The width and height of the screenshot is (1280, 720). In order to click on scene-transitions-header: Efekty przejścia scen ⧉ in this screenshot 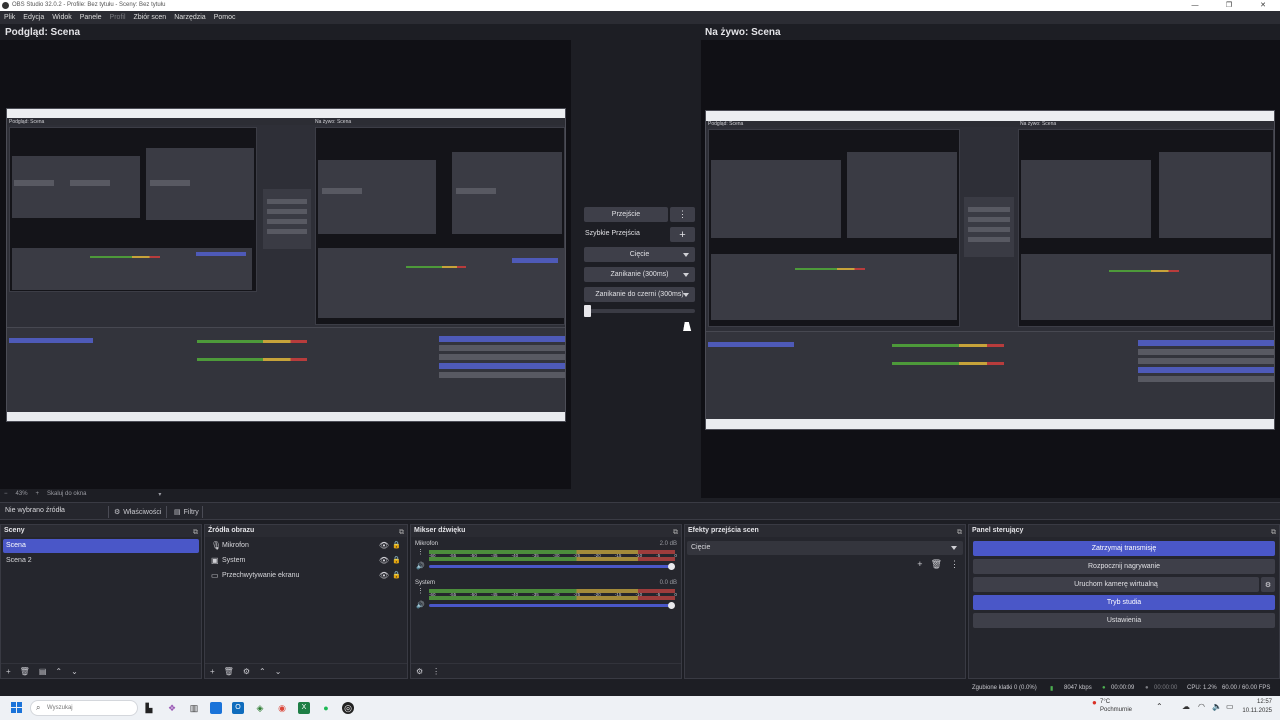, I will do `click(825, 531)`.